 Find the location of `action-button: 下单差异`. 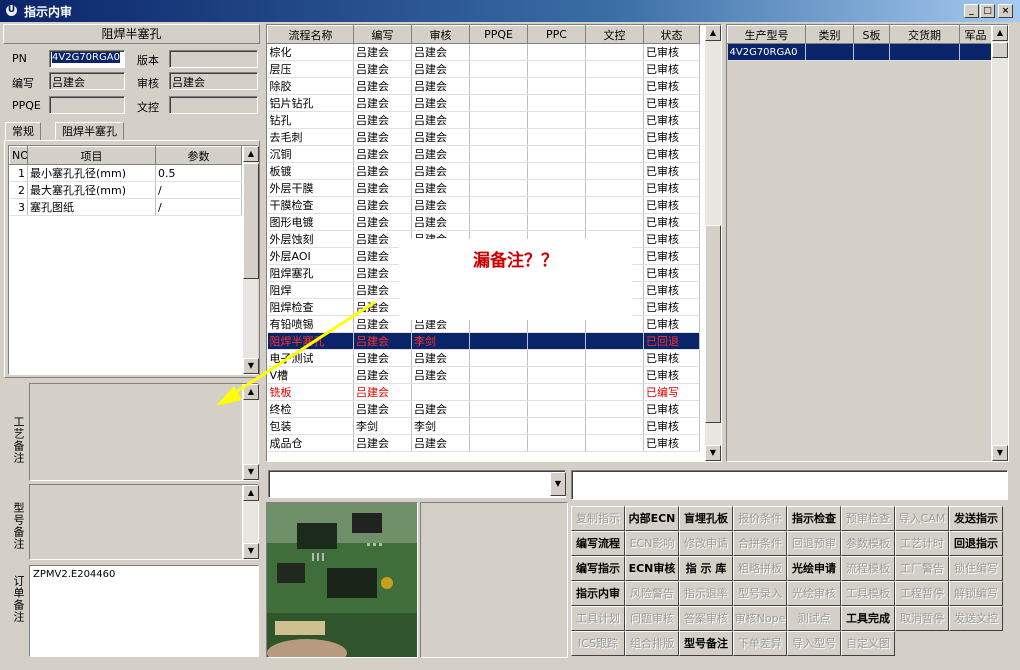

action-button: 下单差异 is located at coordinates (760, 643).